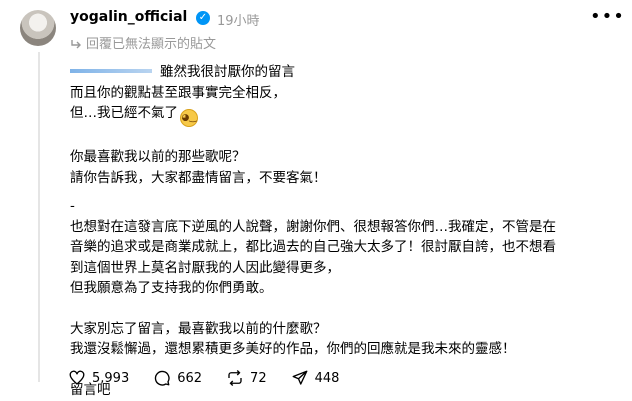 Image resolution: width=632 pixels, height=401 pixels. What do you see at coordinates (342, 72) in the screenshot?
I see `post-line: 雖然我很討厭你的留言` at bounding box center [342, 72].